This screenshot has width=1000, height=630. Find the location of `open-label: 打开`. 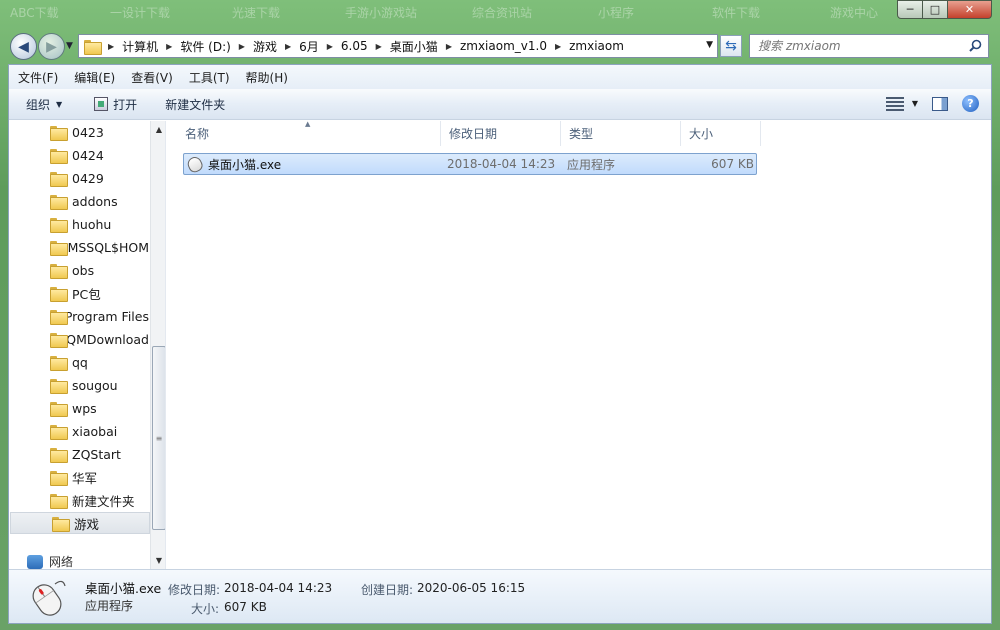

open-label: 打开 is located at coordinates (125, 104).